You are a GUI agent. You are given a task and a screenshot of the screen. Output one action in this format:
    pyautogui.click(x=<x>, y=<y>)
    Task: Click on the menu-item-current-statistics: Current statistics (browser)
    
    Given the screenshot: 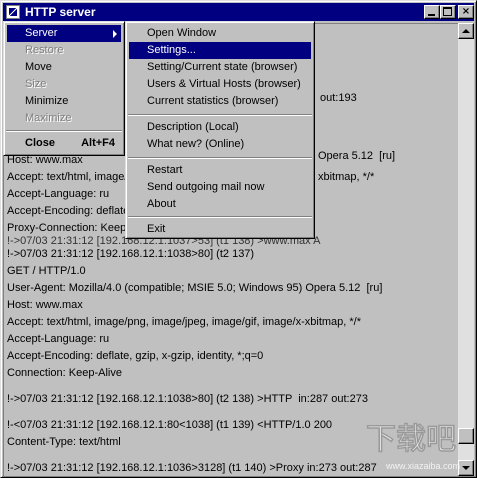 What is the action you would take?
    pyautogui.click(x=220, y=101)
    